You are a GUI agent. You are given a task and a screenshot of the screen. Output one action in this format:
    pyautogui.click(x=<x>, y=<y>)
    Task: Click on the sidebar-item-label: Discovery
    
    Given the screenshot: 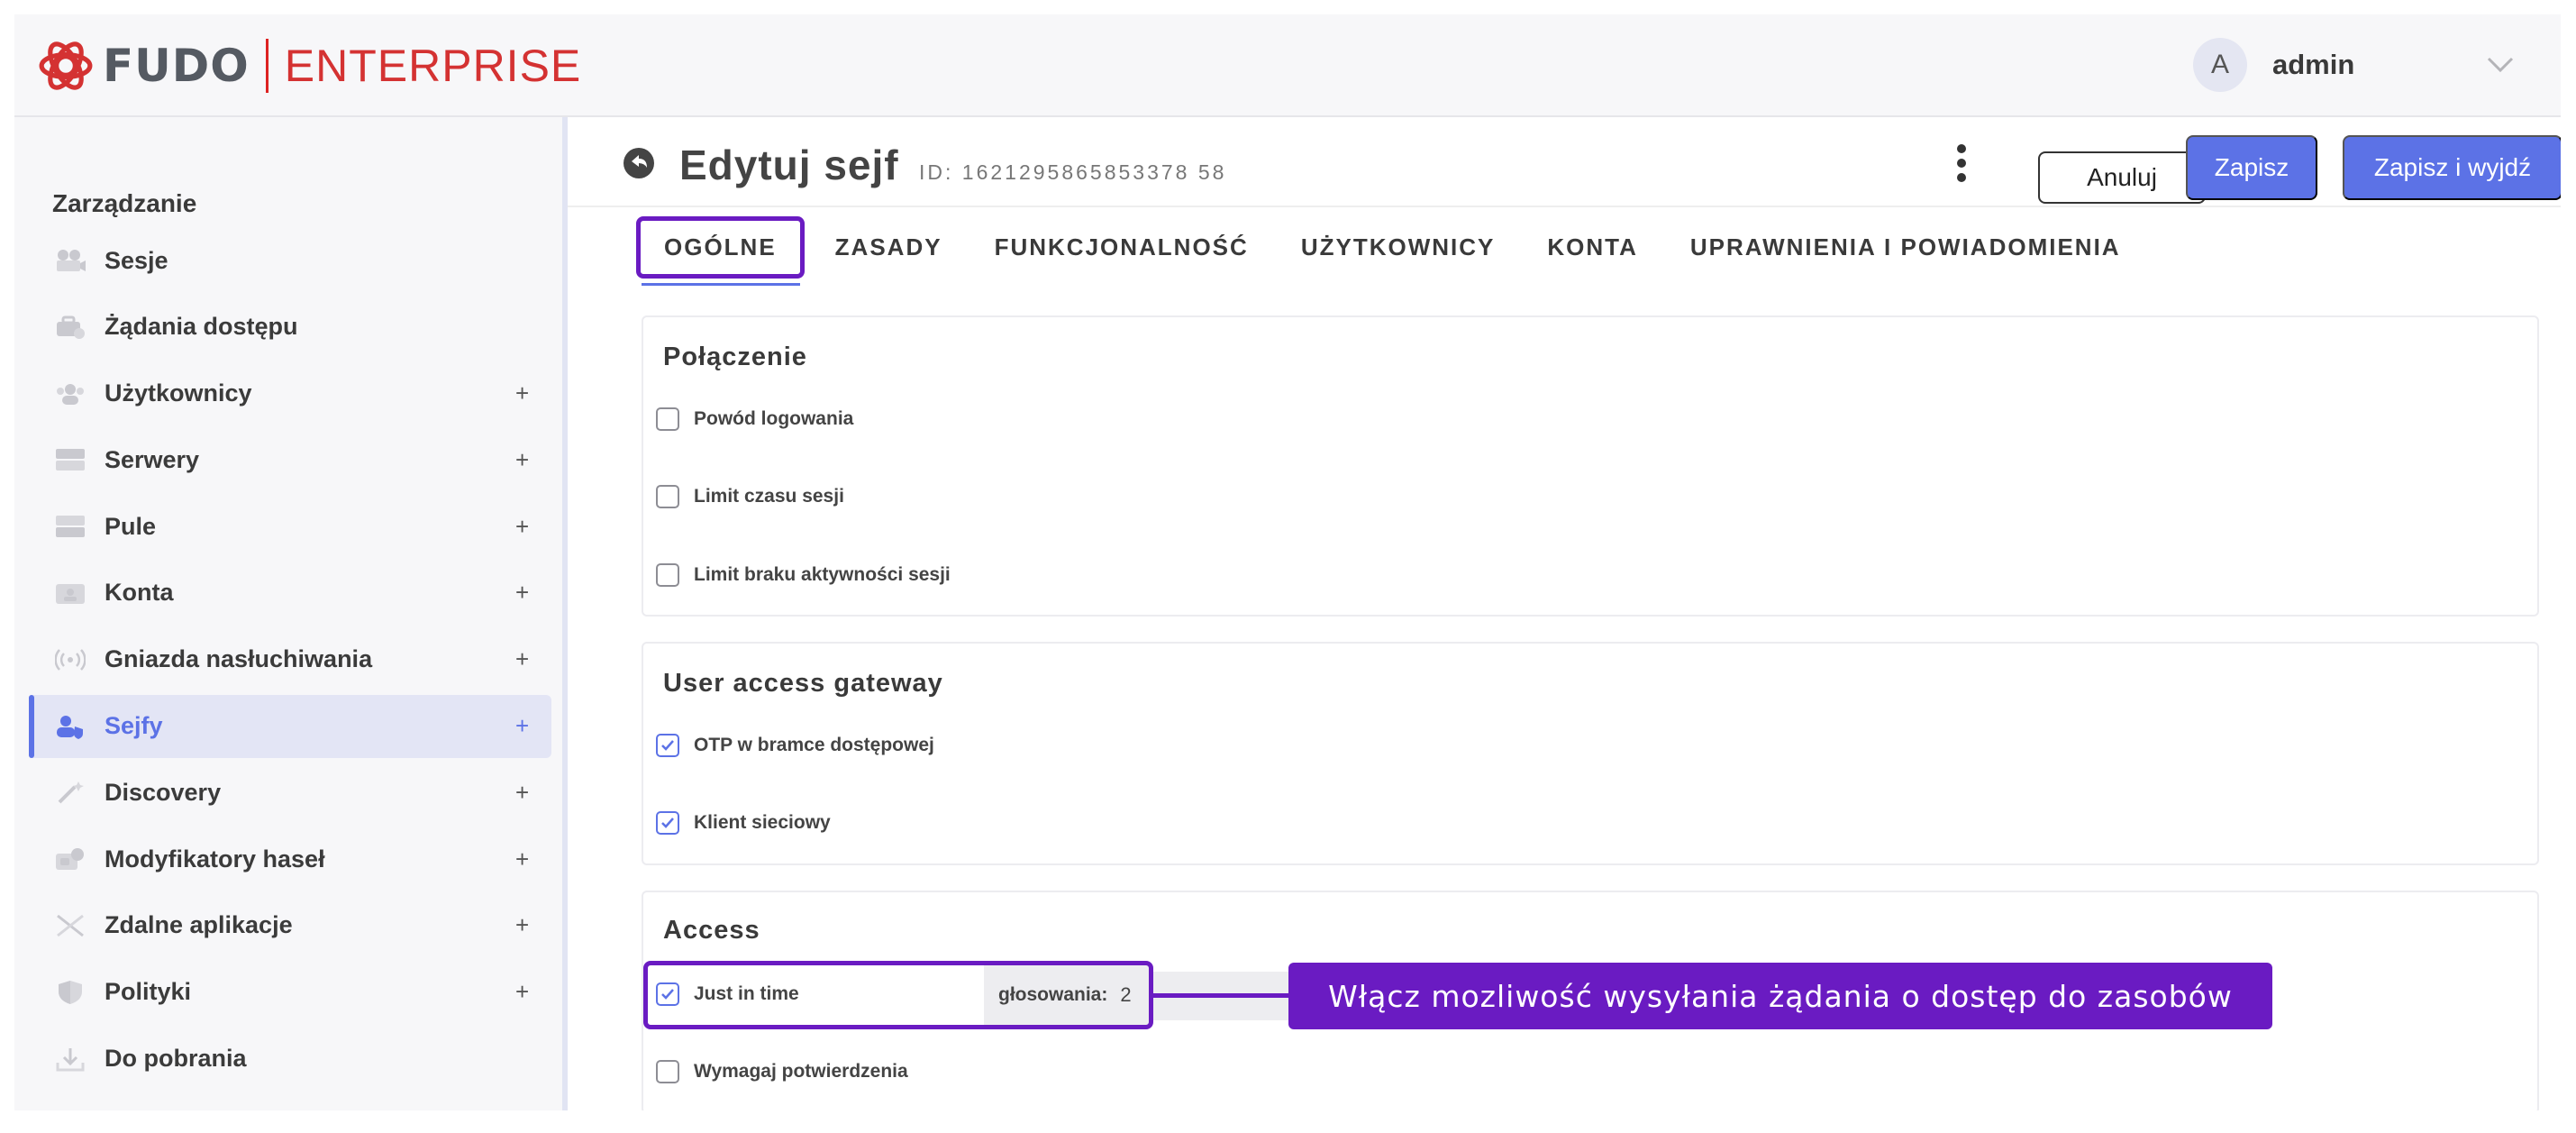 What is the action you would take?
    pyautogui.click(x=163, y=792)
    